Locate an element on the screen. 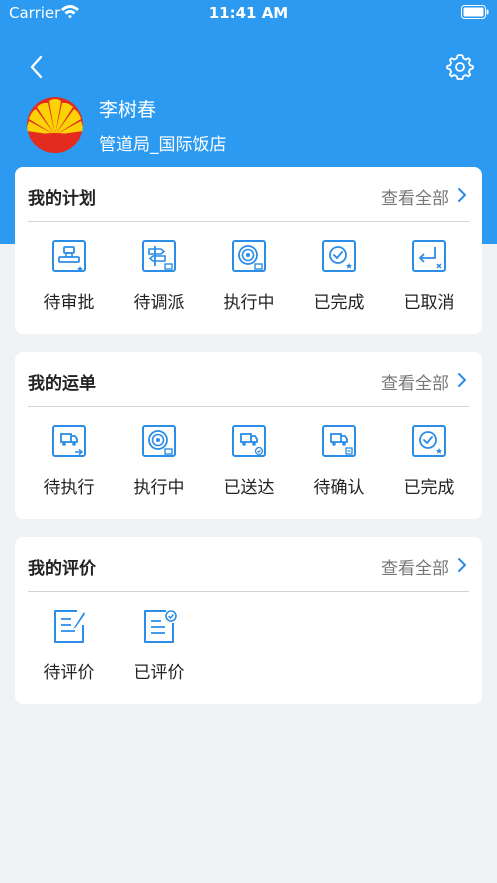 Image resolution: width=497 pixels, height=883 pixels. status-bar: Carrier 11:41 AM is located at coordinates (248, 13).